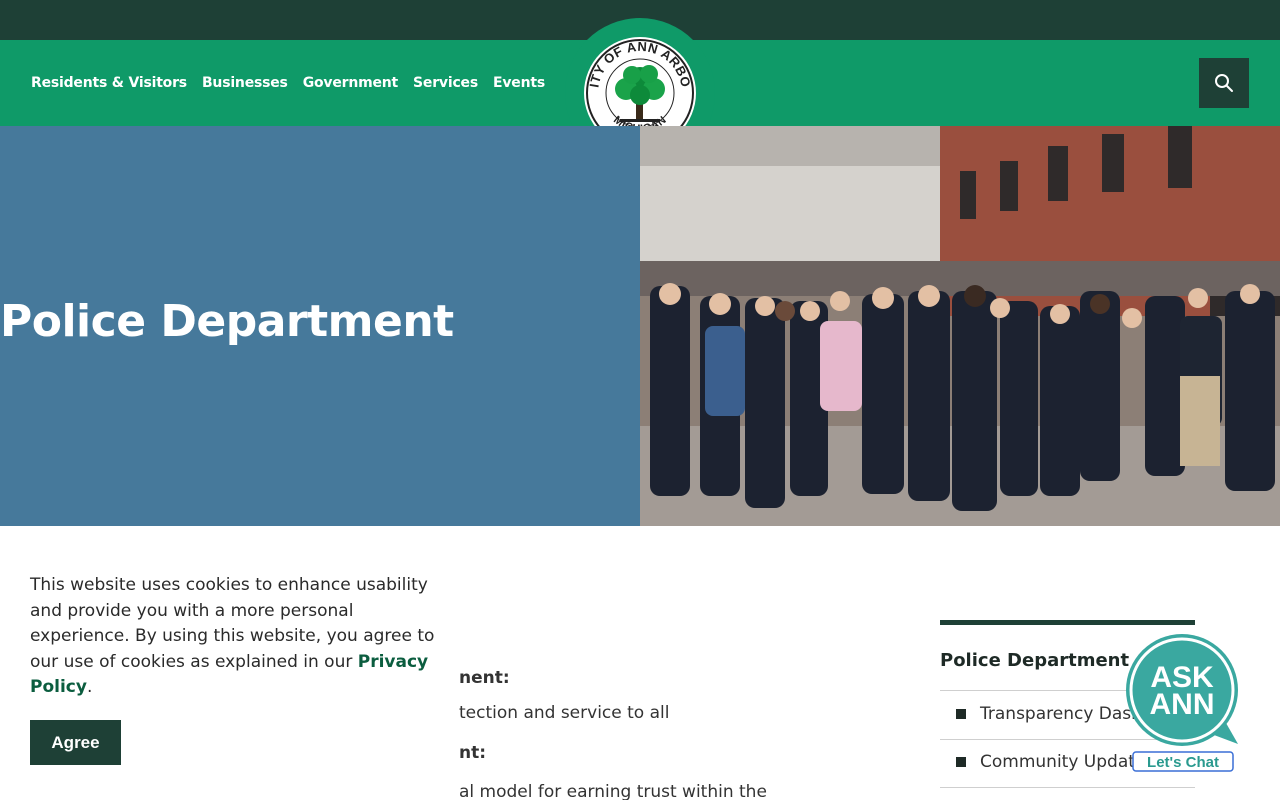 The height and width of the screenshot is (800, 1280). What do you see at coordinates (227, 321) in the screenshot?
I see `page-title: Police Department` at bounding box center [227, 321].